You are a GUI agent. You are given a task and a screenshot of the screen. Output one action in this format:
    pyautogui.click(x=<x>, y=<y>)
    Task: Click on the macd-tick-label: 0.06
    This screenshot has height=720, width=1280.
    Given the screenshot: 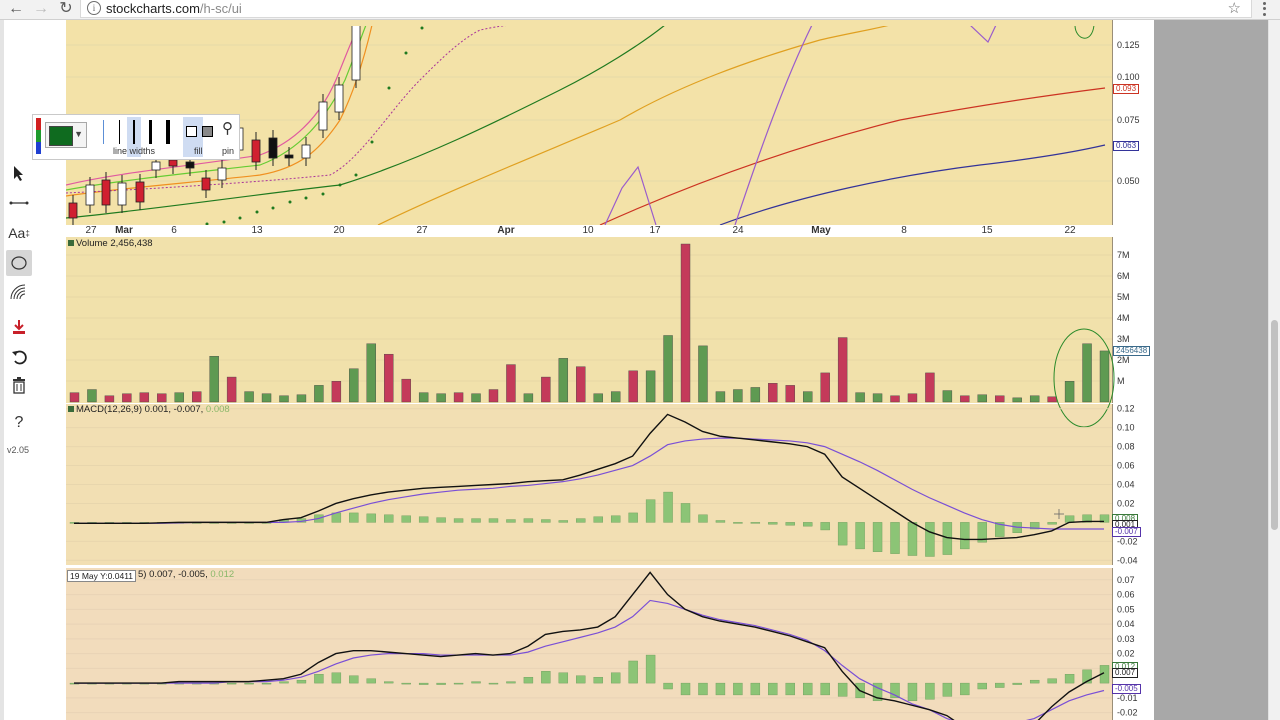 What is the action you would take?
    pyautogui.click(x=1126, y=595)
    